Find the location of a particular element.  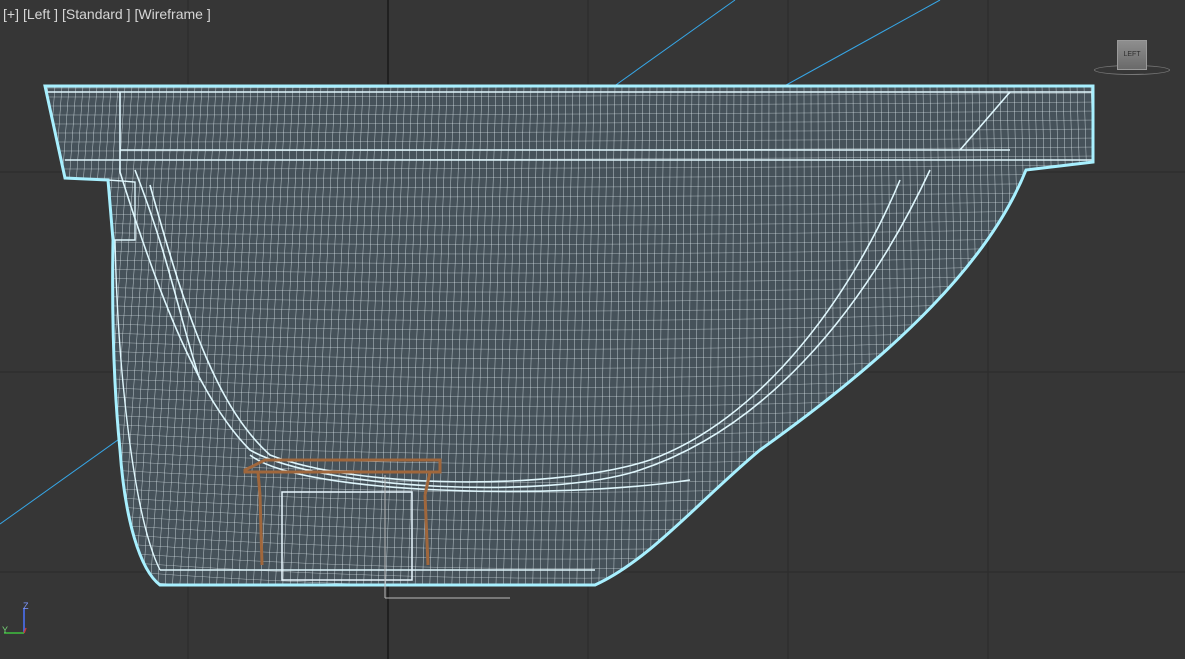

viewcube: LEFT is located at coordinates (1134, 58).